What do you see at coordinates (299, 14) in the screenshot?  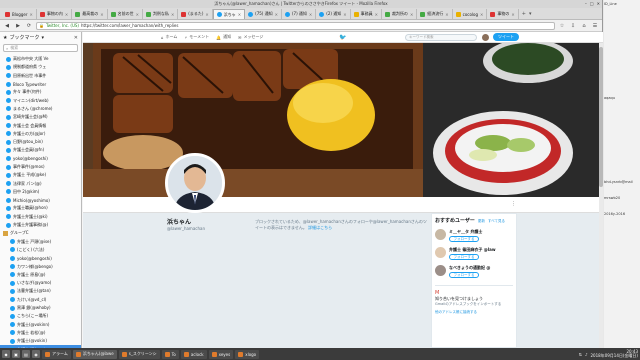 I see `browser-tab: (7) 通知 ✕` at bounding box center [299, 14].